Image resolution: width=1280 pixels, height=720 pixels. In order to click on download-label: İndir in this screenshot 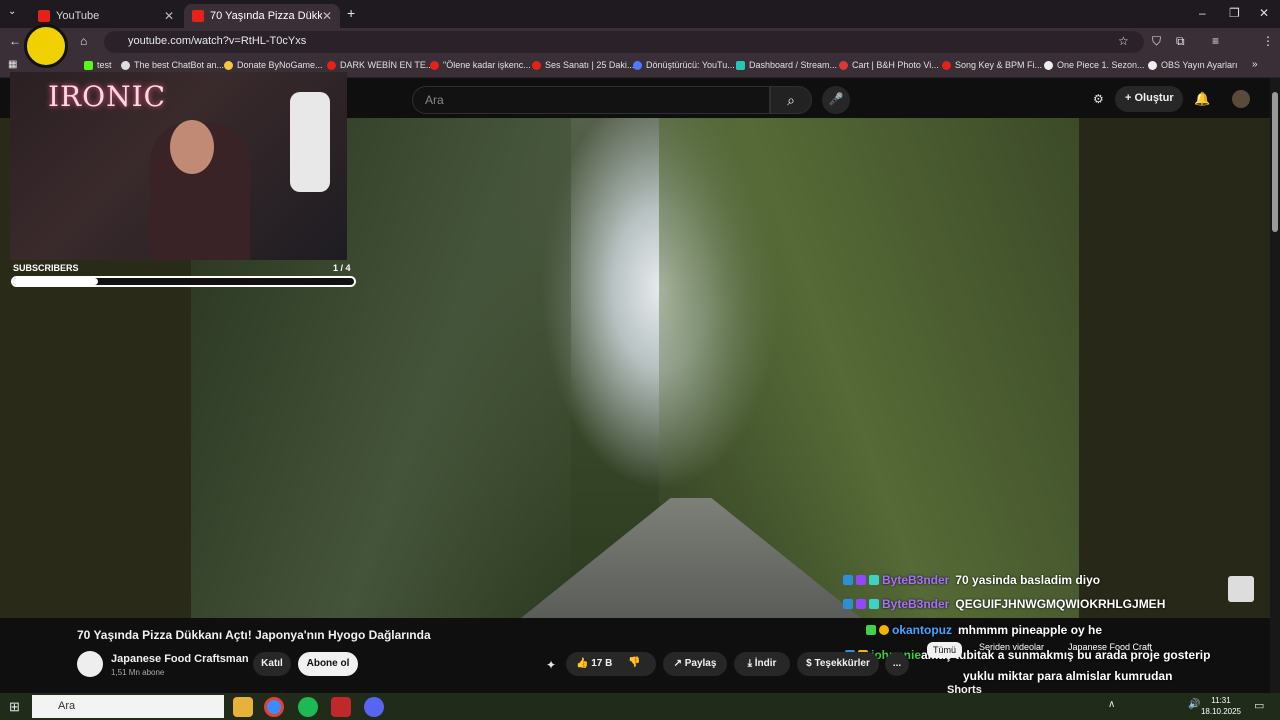, I will do `click(765, 663)`.